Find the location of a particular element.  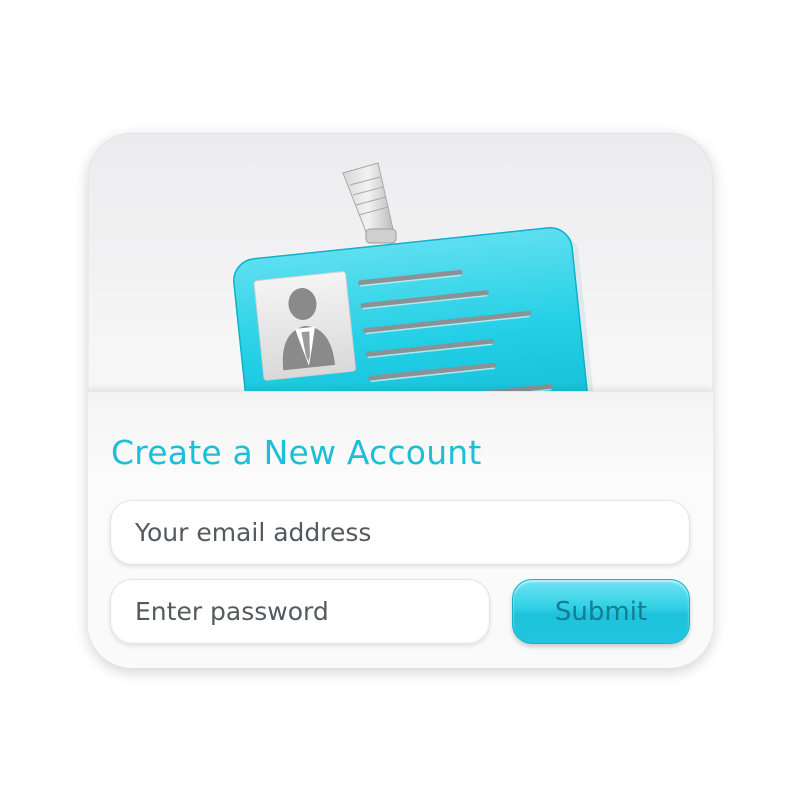

password-input is located at coordinates (311, 611).